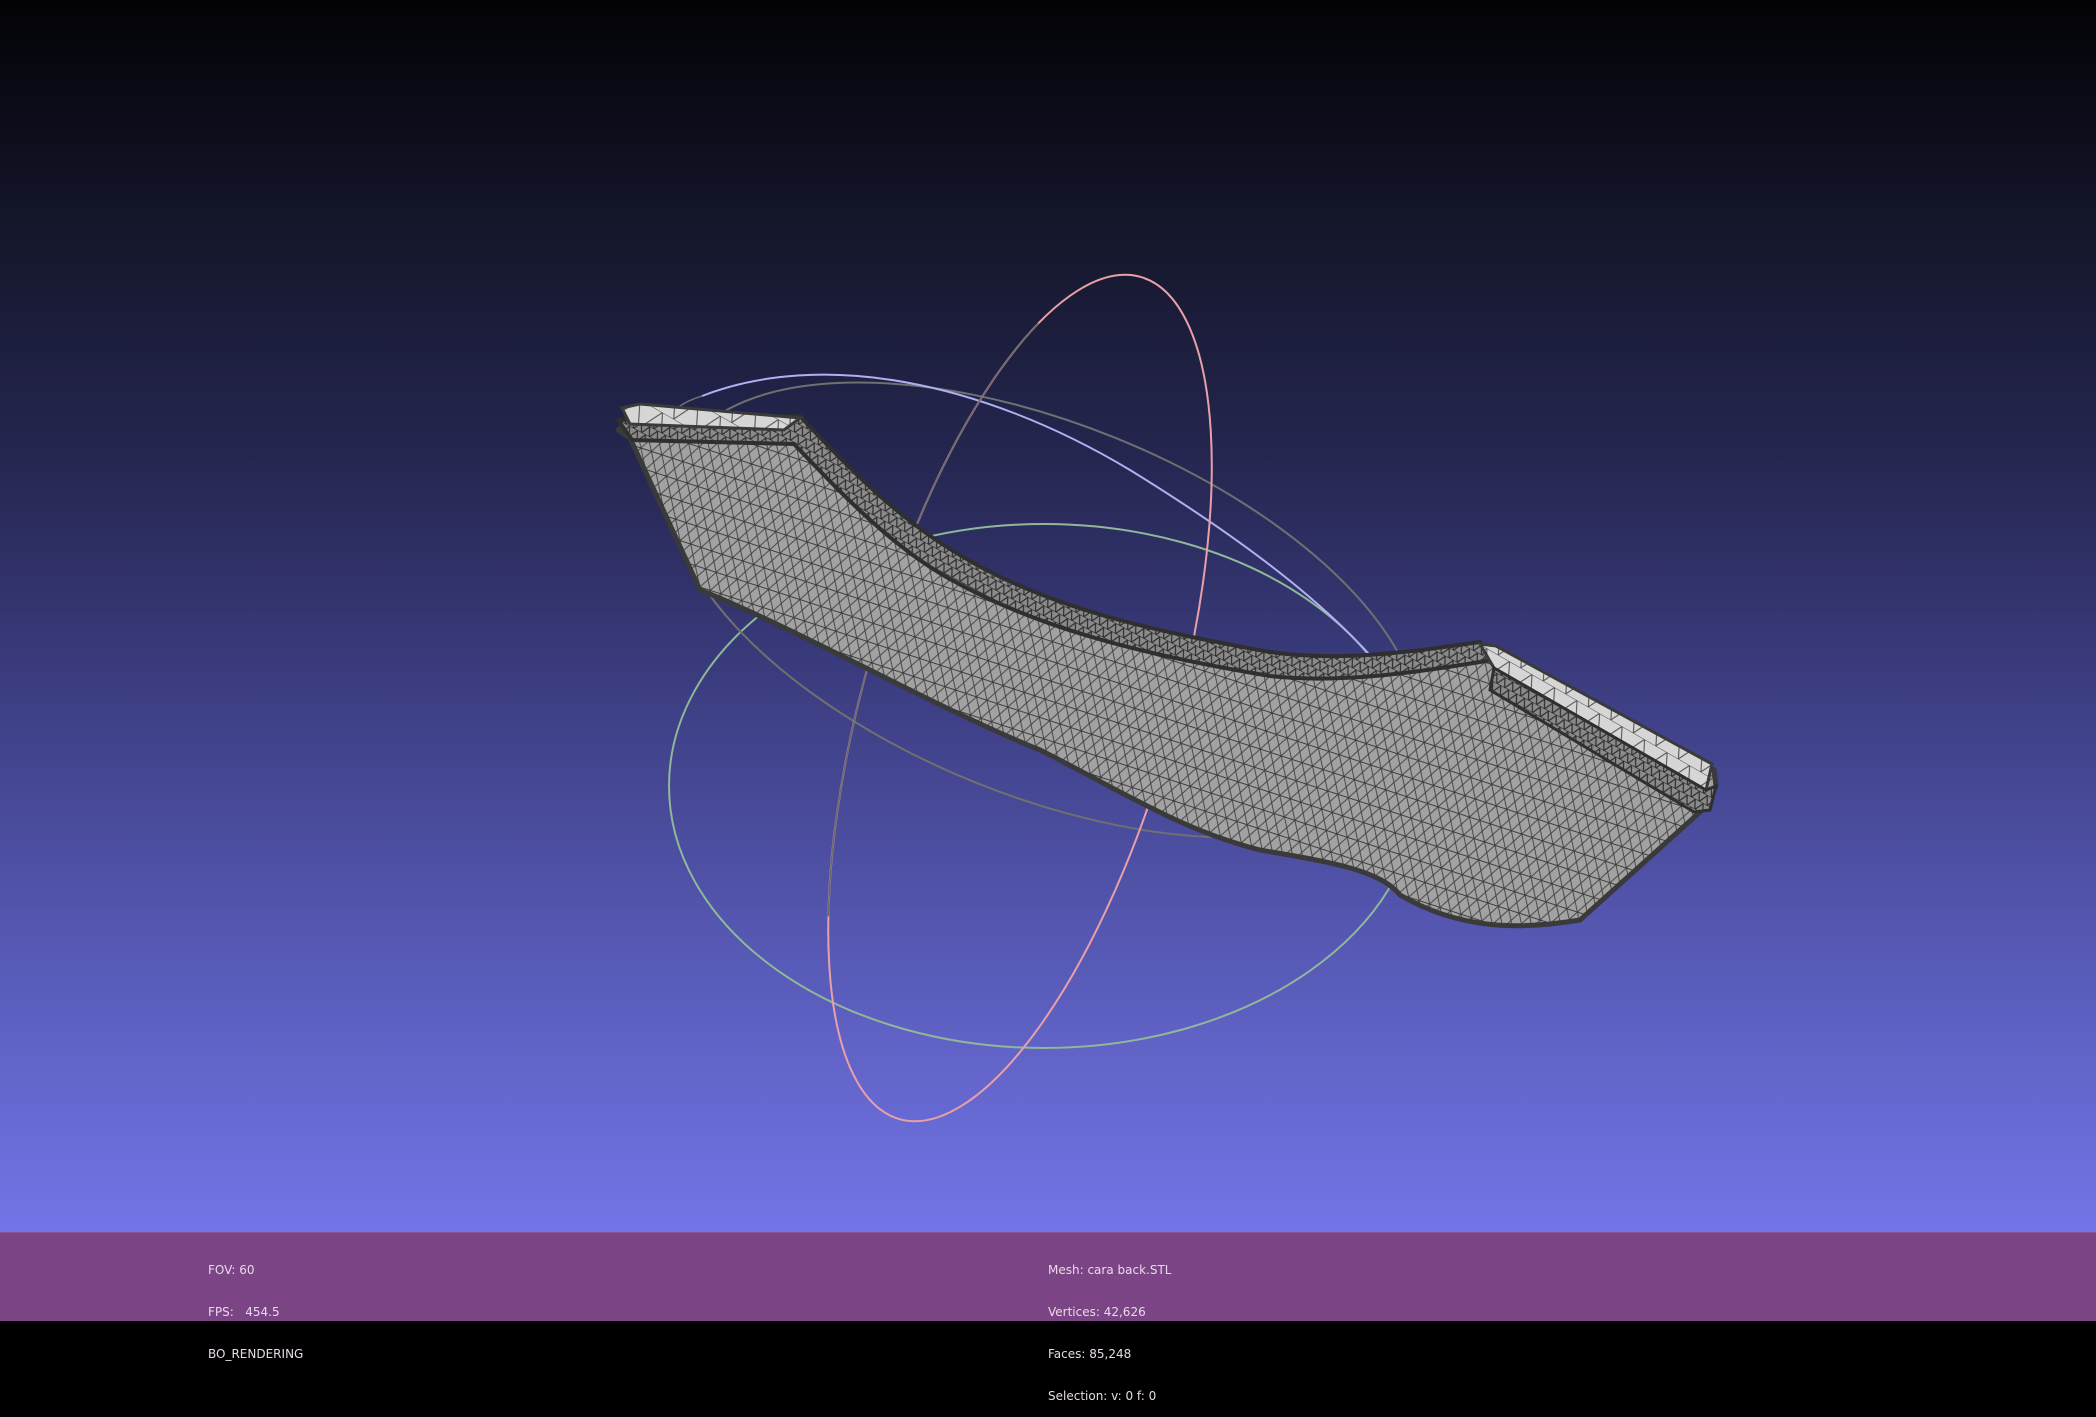 The image size is (2096, 1417). I want to click on render-mode-label: BO_RENDERING, so click(256, 1354).